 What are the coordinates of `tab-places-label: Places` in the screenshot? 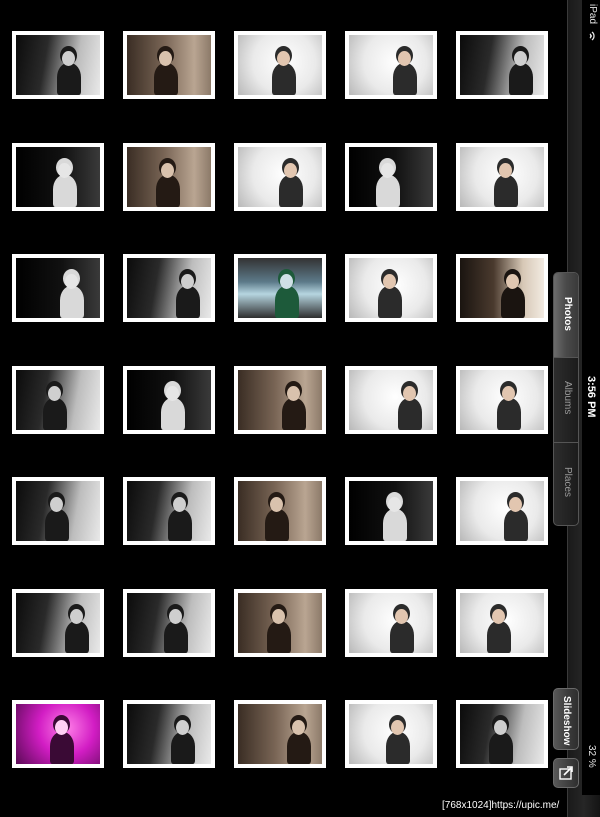 It's located at (567, 482).